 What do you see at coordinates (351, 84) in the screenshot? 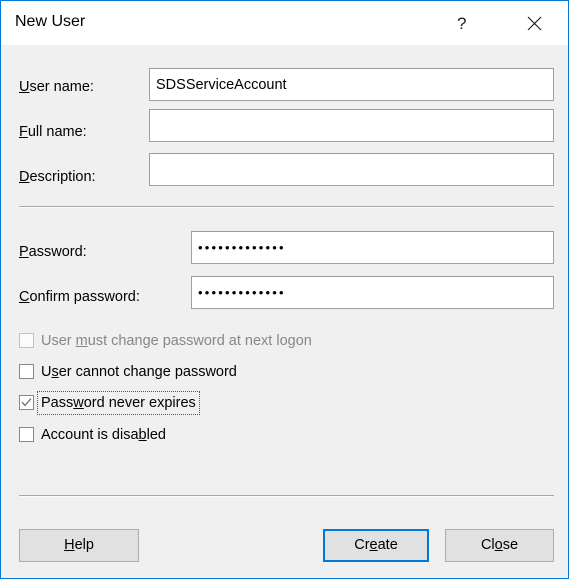
I see `user-name-input` at bounding box center [351, 84].